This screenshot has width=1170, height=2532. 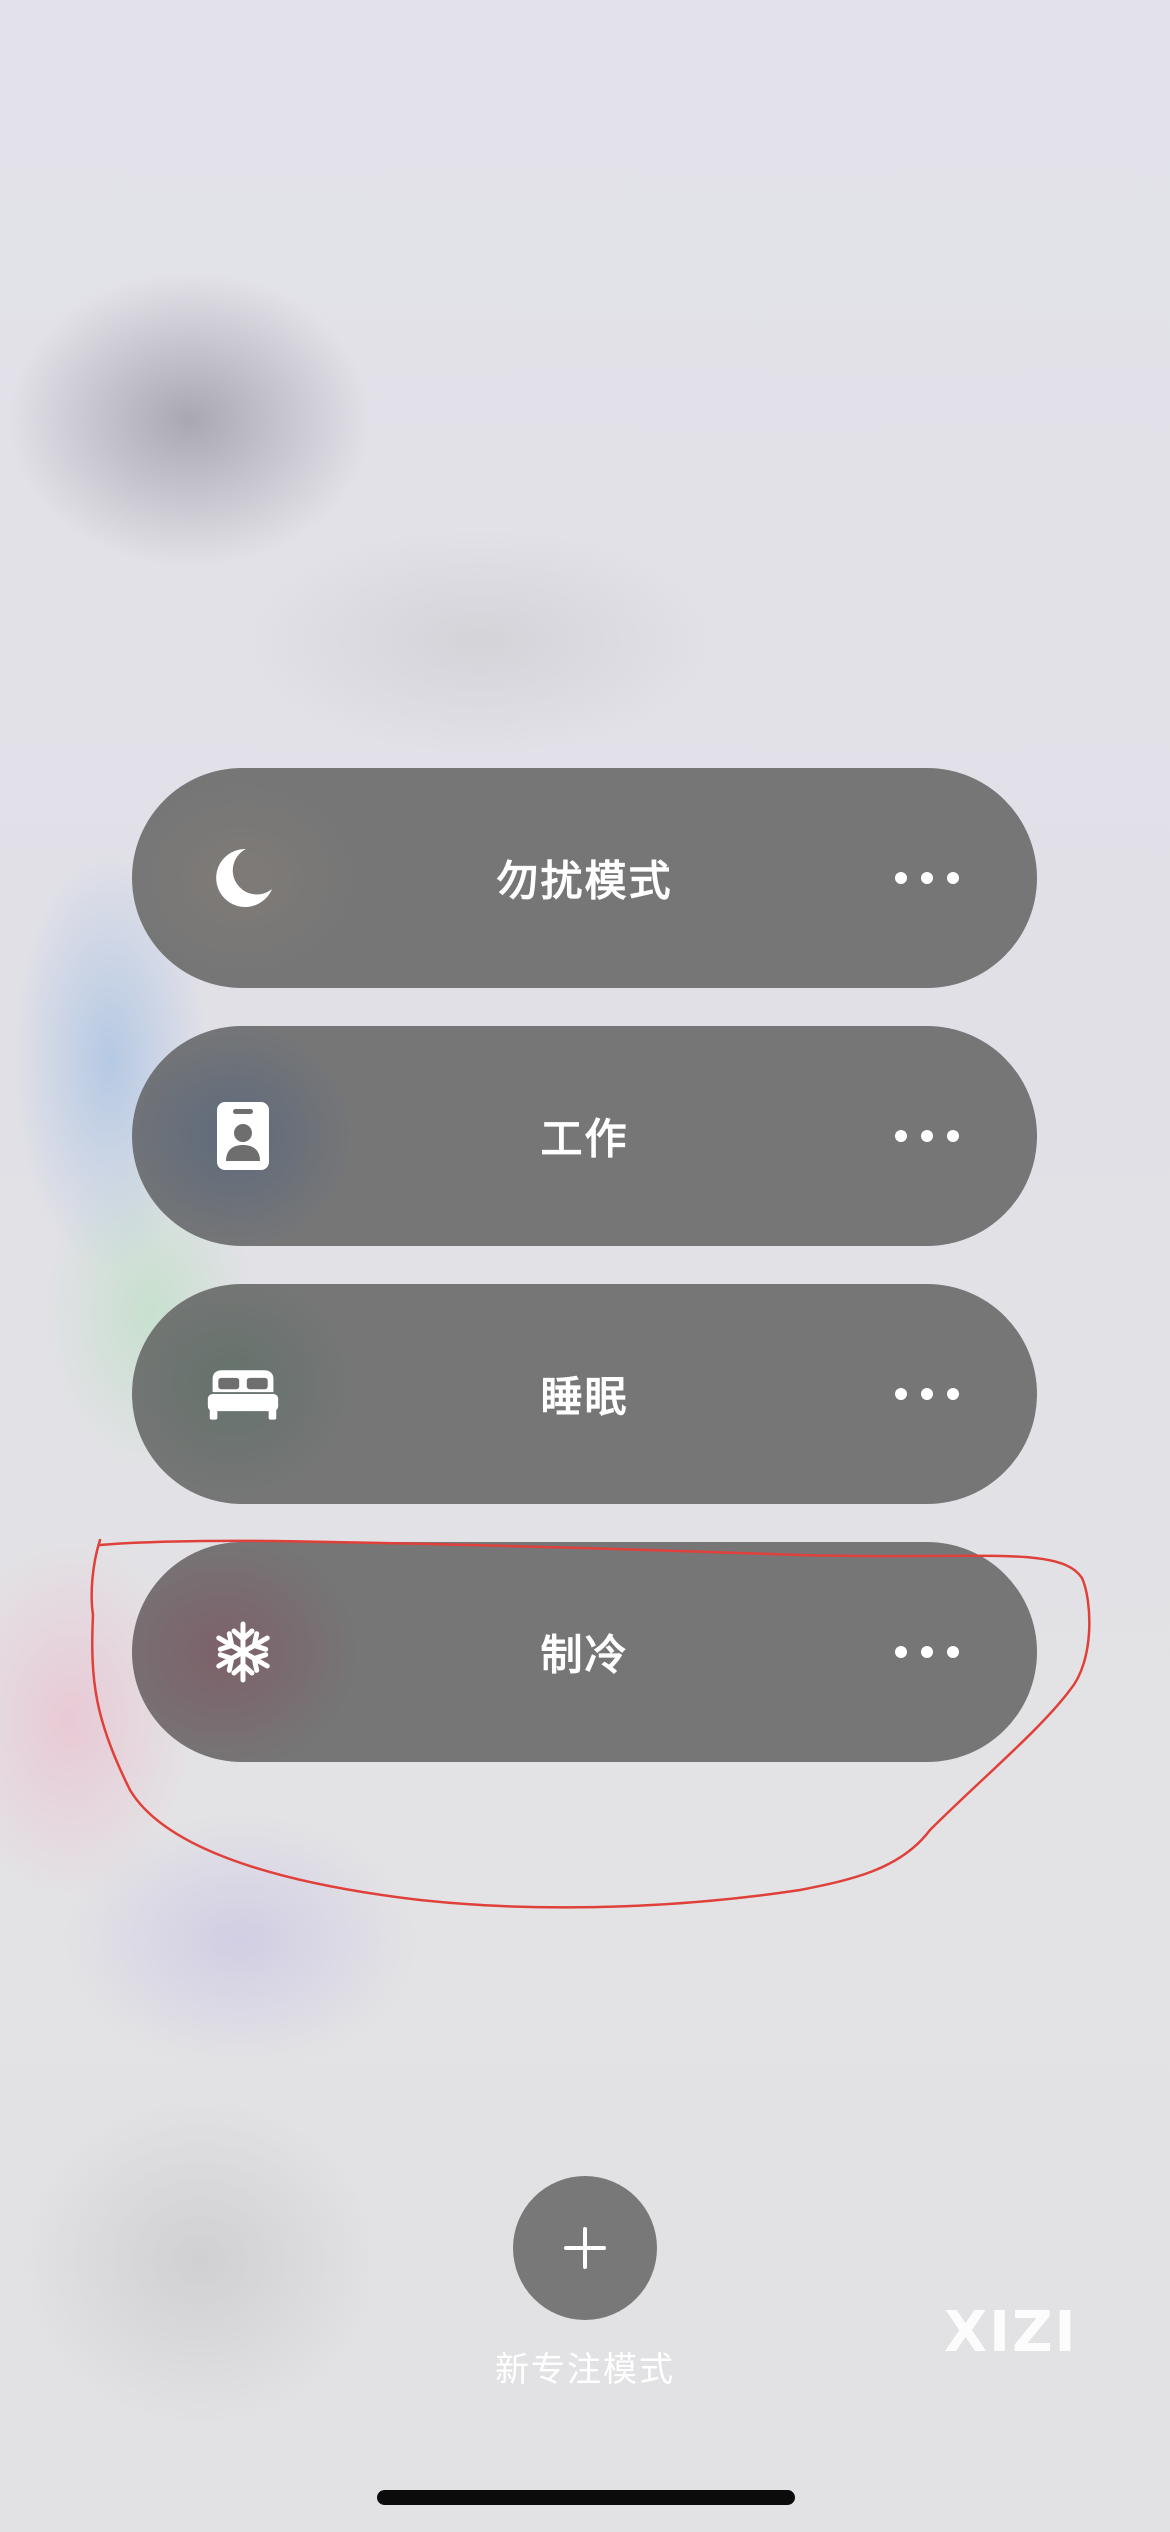 I want to click on watermark-logo: XIZI, so click(x=1011, y=2332).